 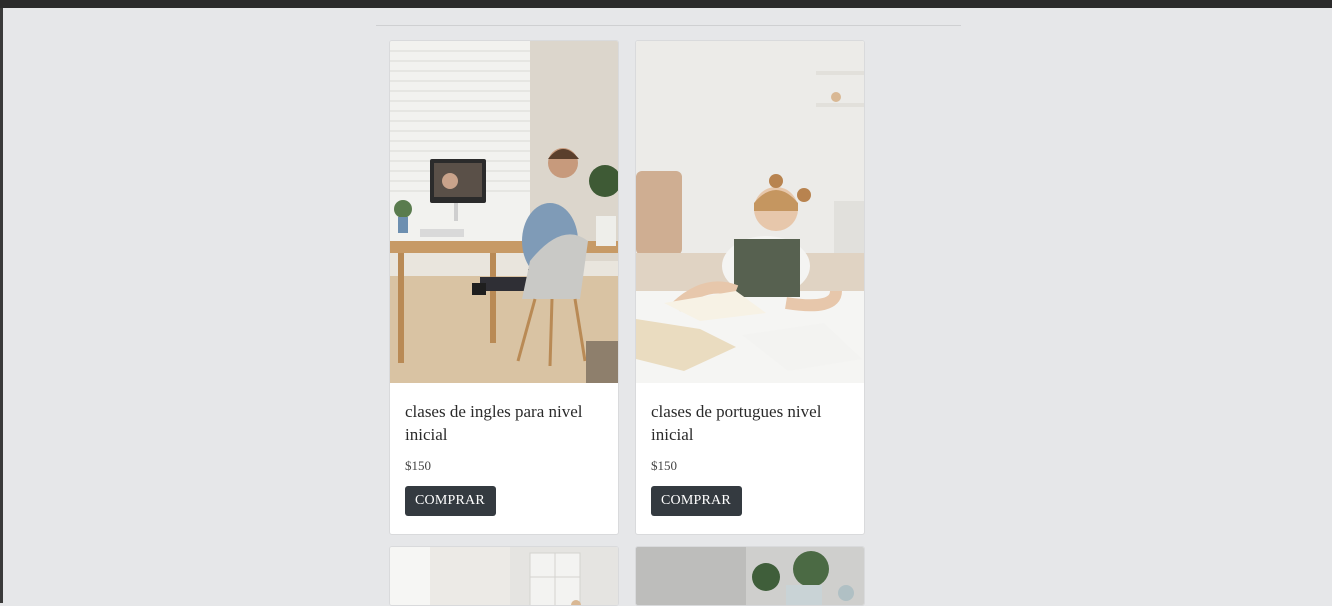 I want to click on product-title: clases de portugues nivel inicial, so click(x=736, y=423).